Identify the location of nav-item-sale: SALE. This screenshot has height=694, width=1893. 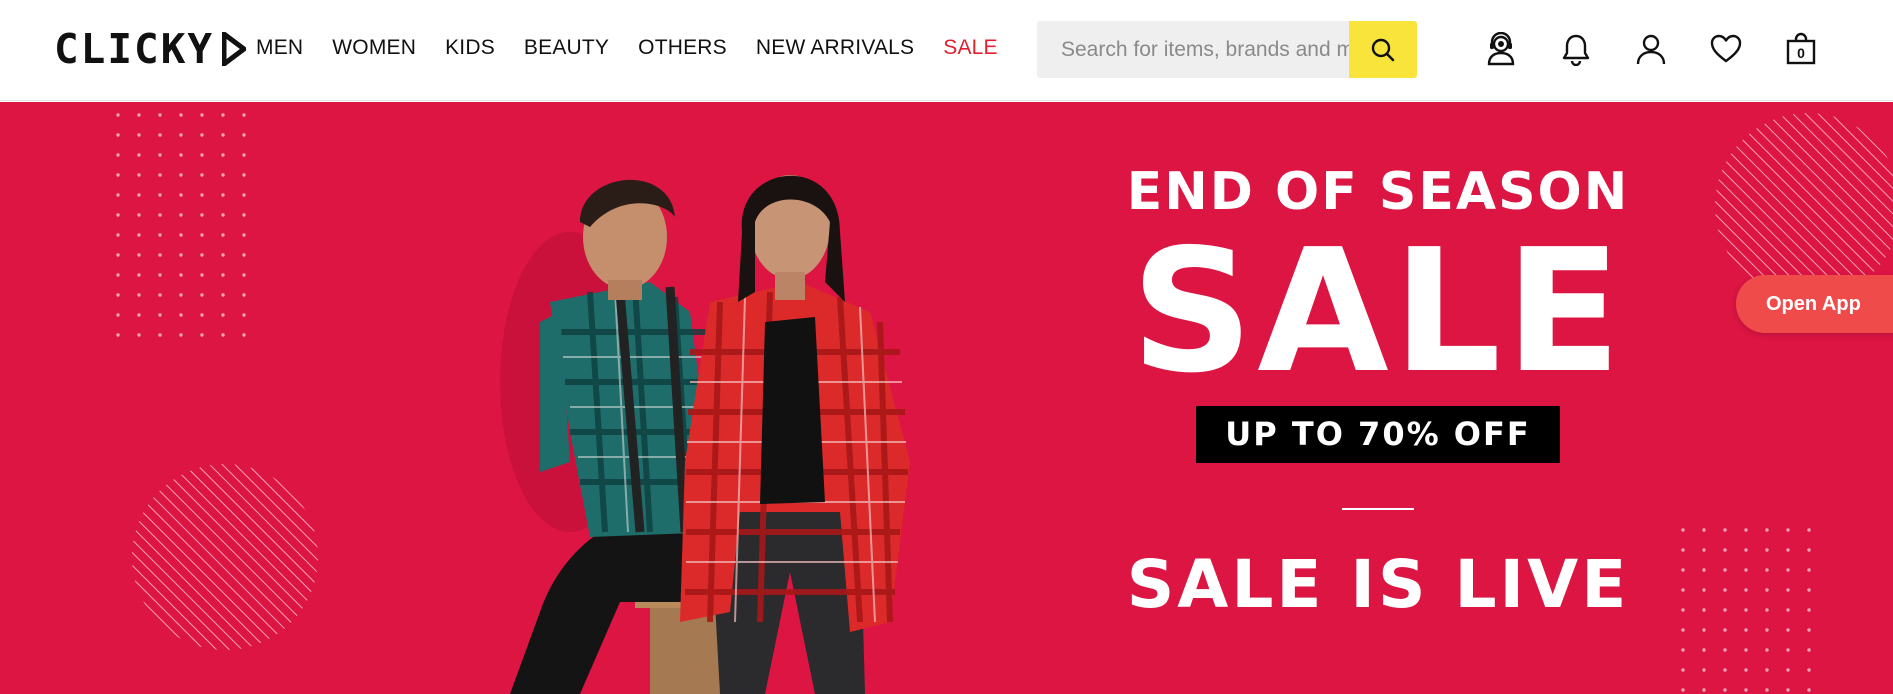
(970, 48).